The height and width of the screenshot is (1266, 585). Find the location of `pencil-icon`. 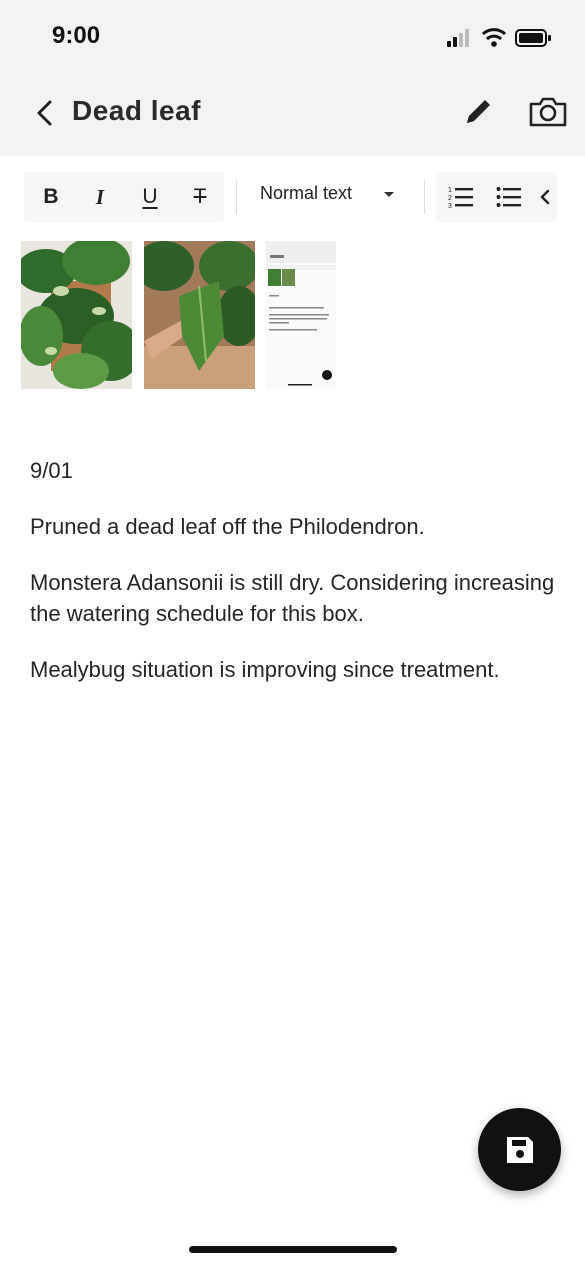

pencil-icon is located at coordinates (478, 111).